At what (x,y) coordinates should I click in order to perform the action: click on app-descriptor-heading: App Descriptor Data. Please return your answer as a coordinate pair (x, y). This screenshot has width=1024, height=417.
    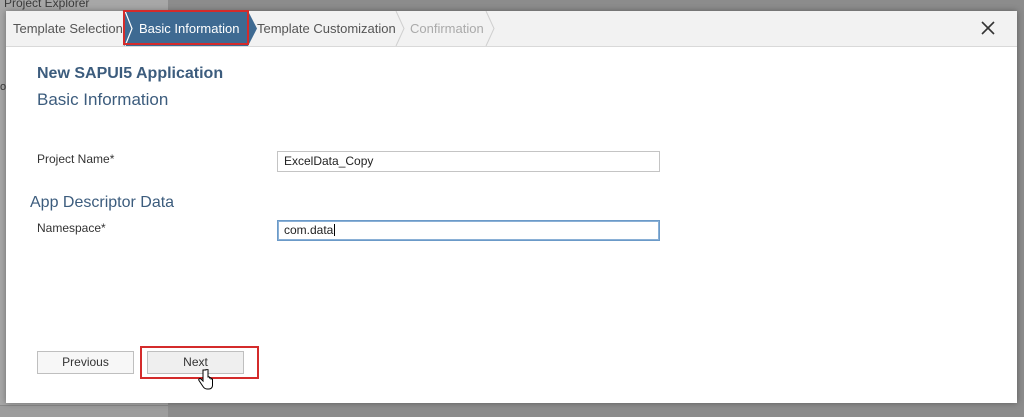
    Looking at the image, I should click on (102, 202).